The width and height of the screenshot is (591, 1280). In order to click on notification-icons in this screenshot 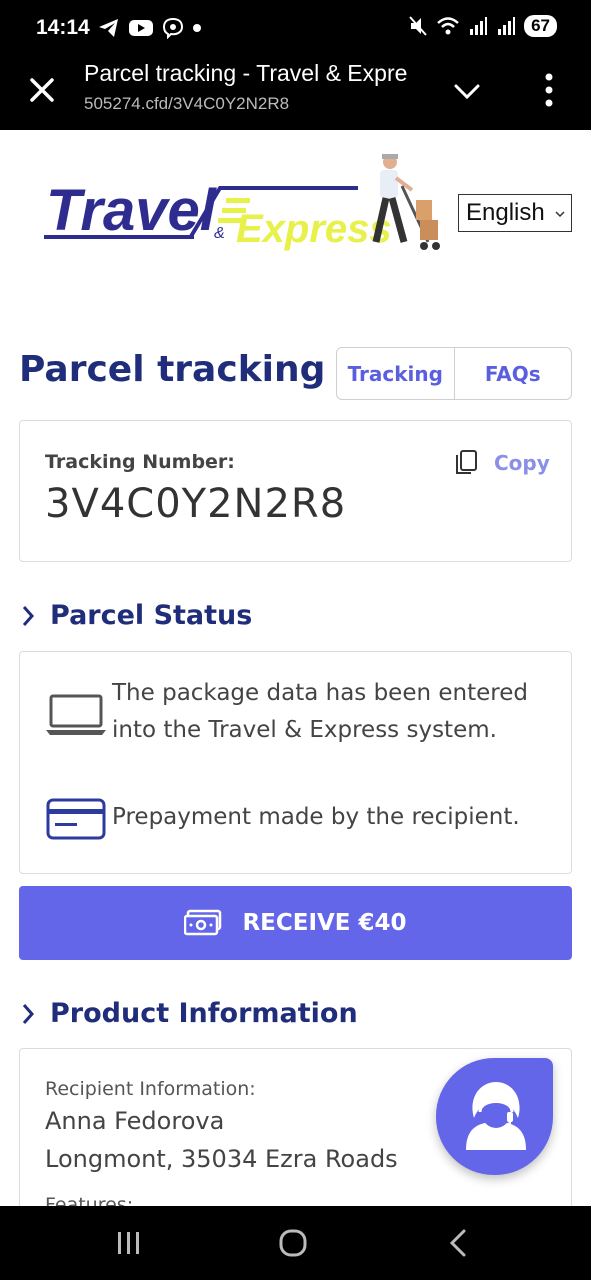, I will do `click(150, 28)`.